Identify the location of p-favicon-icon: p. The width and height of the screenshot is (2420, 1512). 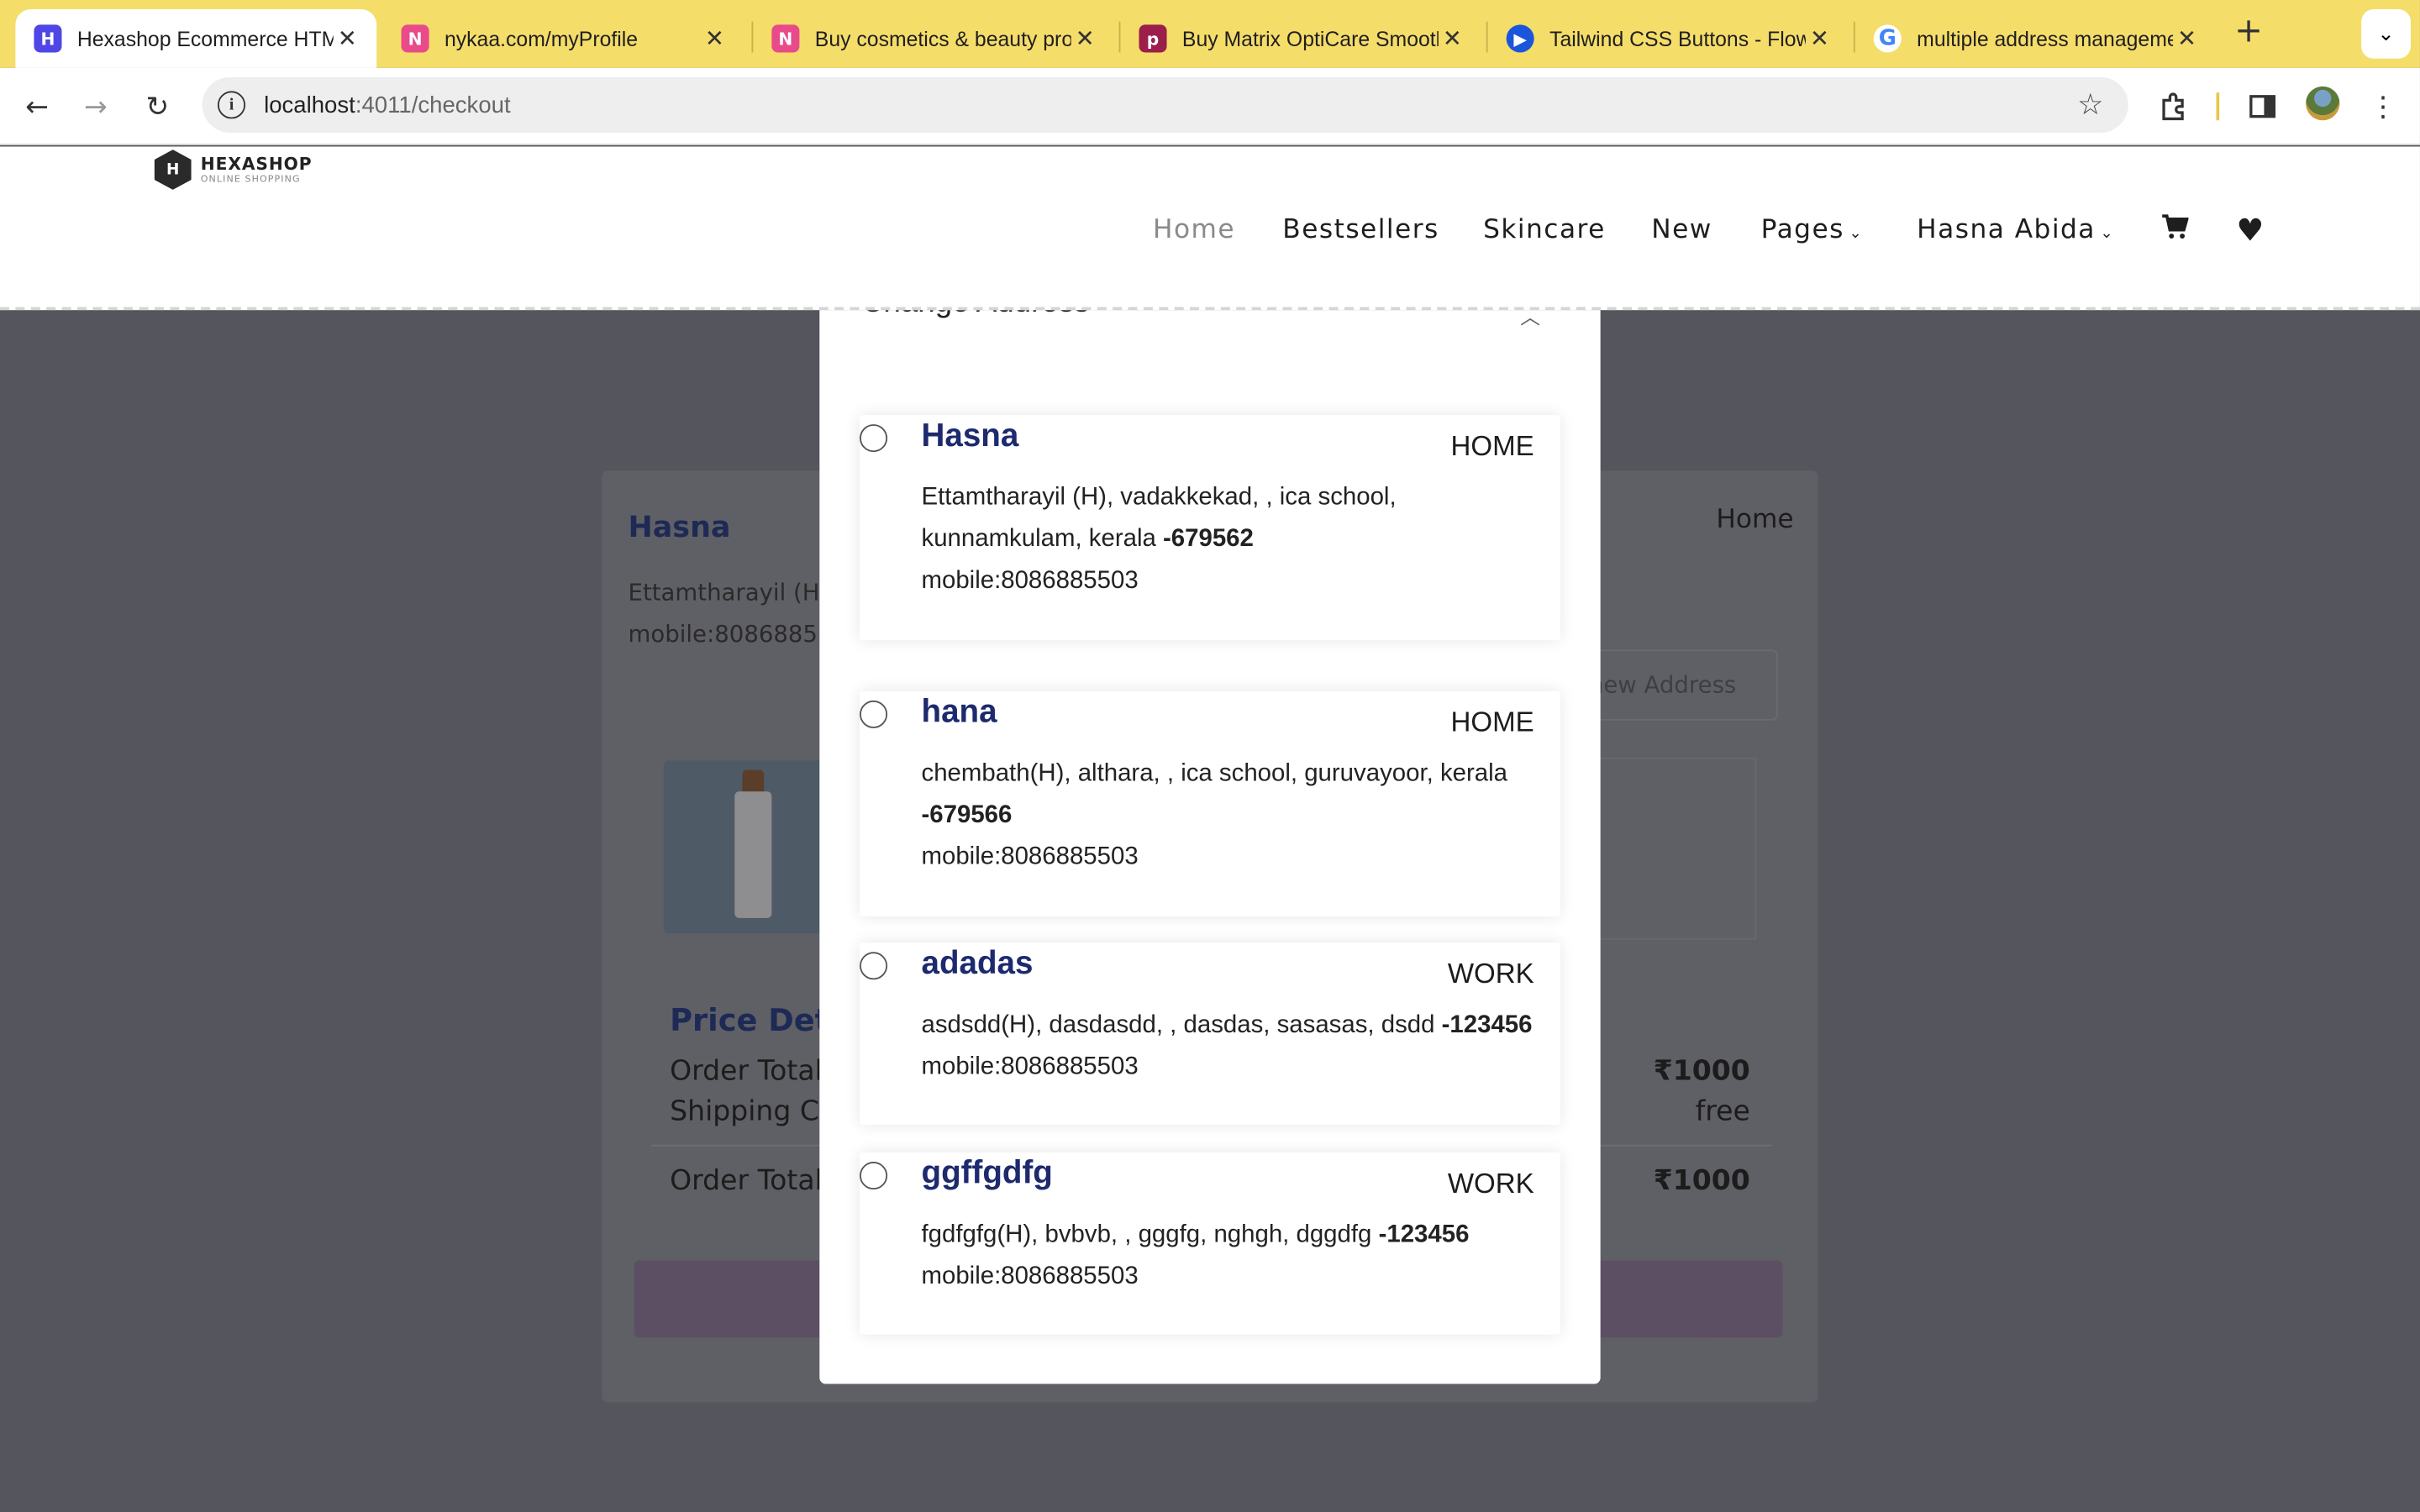
(1153, 38).